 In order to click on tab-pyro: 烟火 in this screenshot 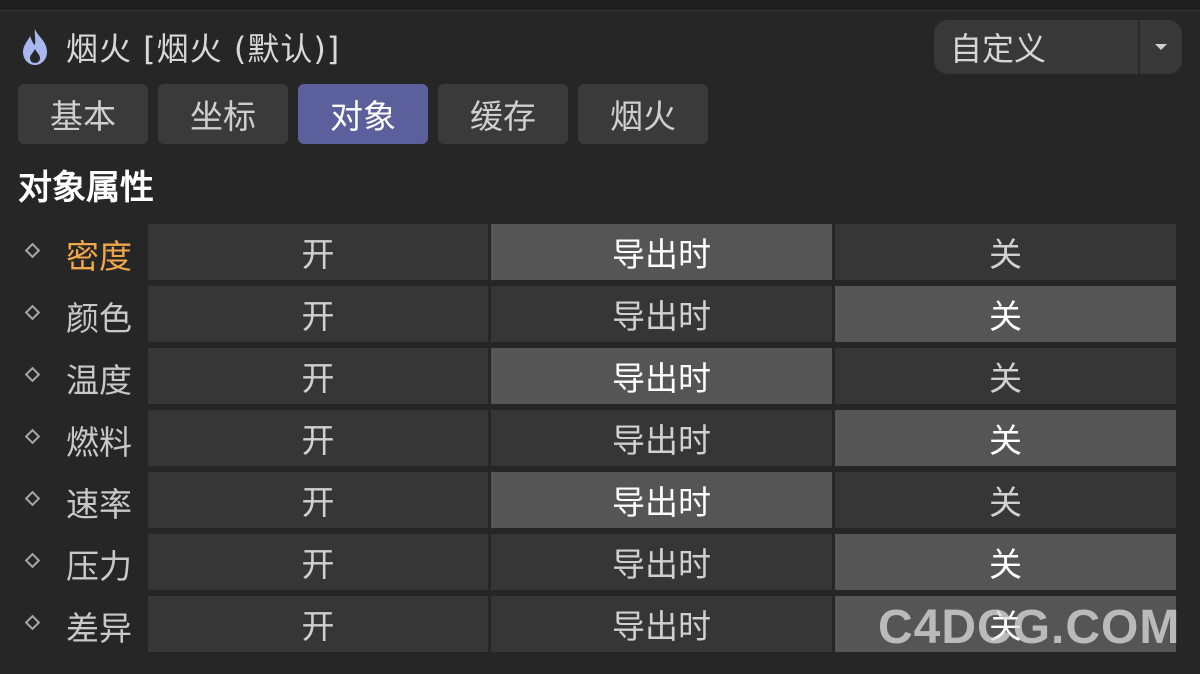, I will do `click(643, 114)`.